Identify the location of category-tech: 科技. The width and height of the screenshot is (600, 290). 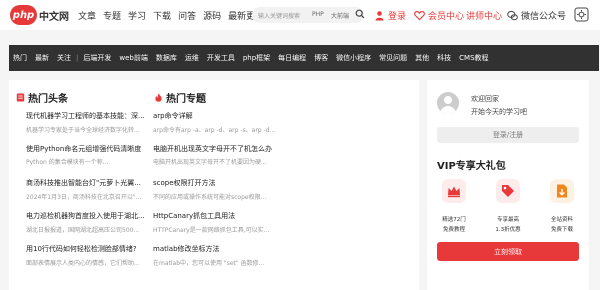
(444, 58).